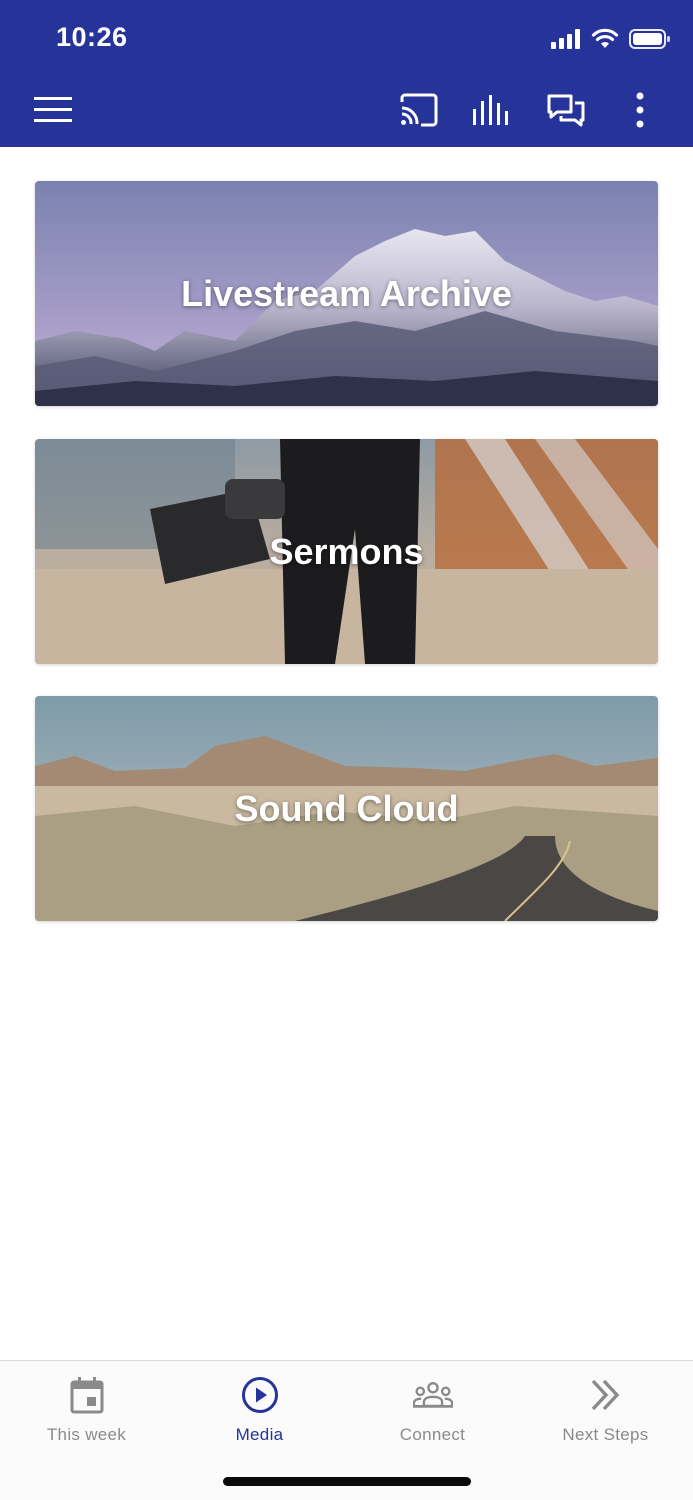 The height and width of the screenshot is (1500, 693). What do you see at coordinates (649, 39) in the screenshot?
I see `battery-icon` at bounding box center [649, 39].